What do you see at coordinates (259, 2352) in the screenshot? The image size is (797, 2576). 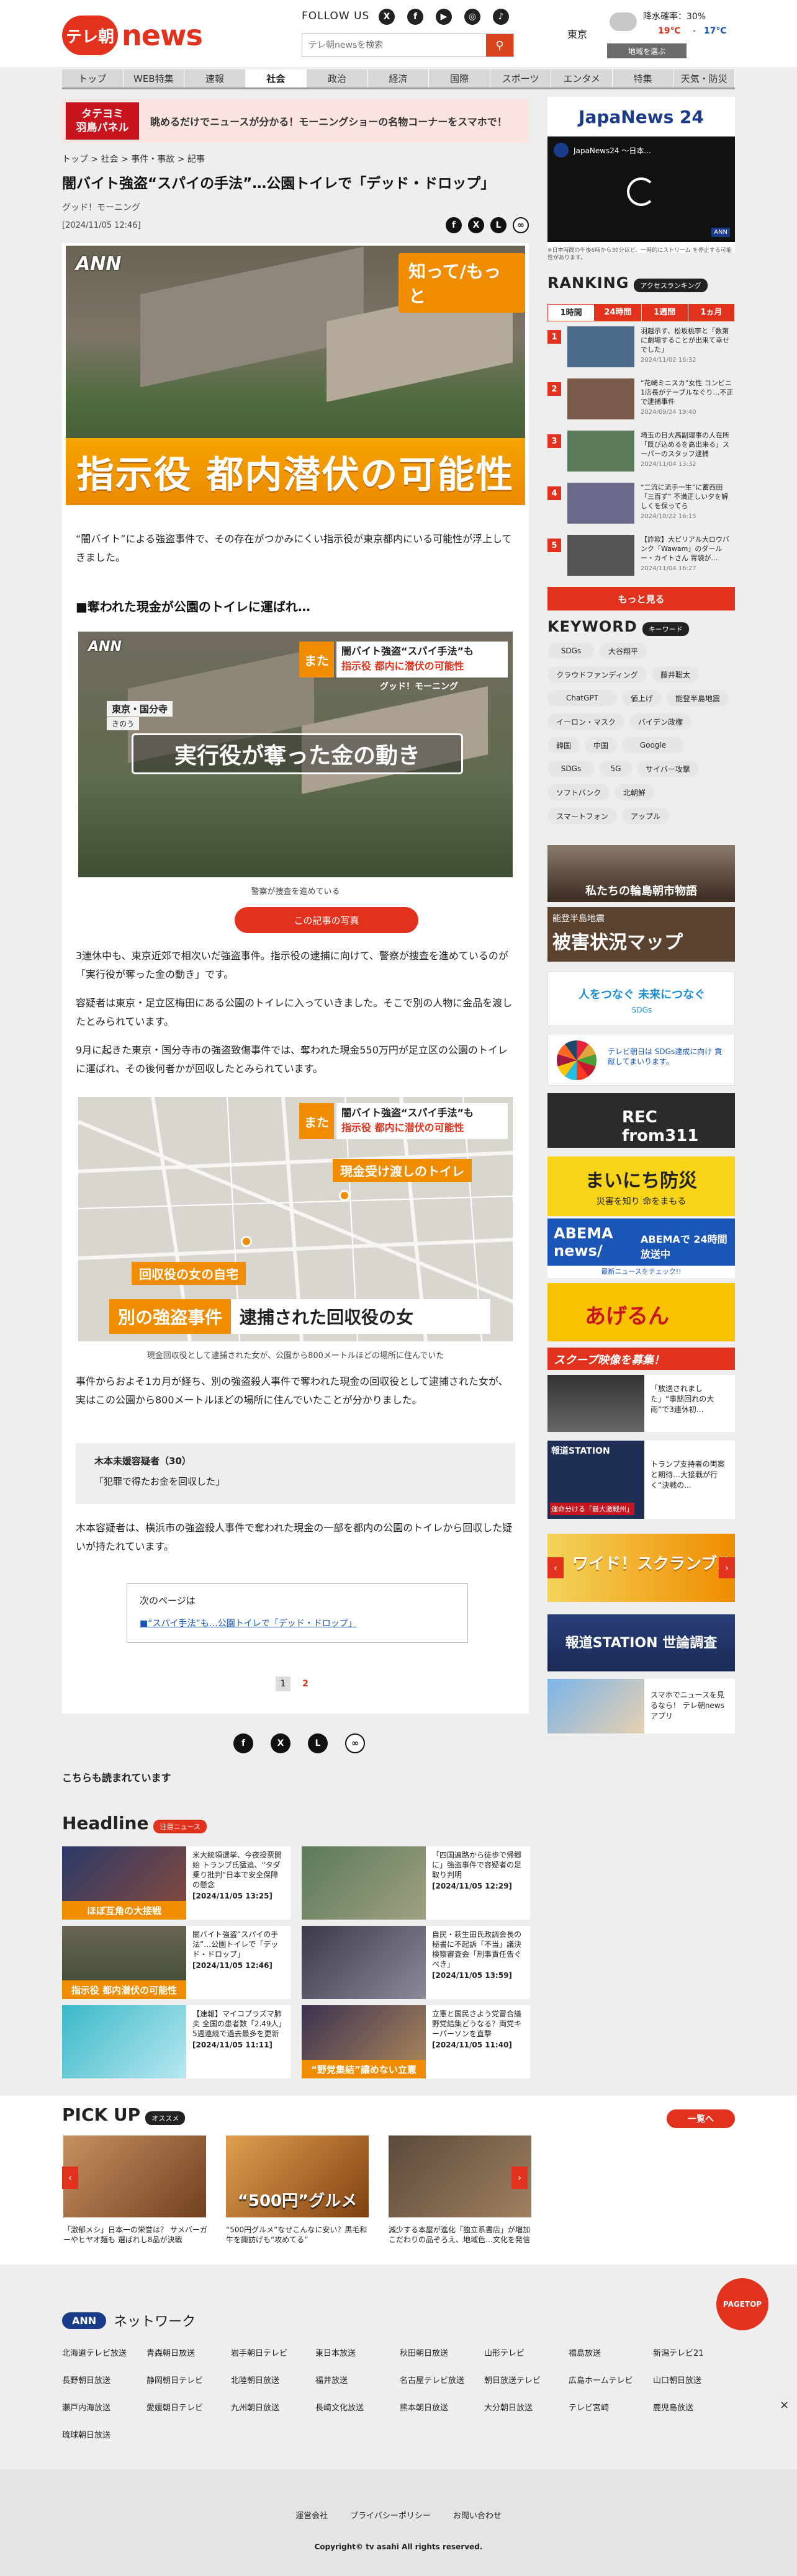 I see `network-station-link: 岩手朝日テレビ` at bounding box center [259, 2352].